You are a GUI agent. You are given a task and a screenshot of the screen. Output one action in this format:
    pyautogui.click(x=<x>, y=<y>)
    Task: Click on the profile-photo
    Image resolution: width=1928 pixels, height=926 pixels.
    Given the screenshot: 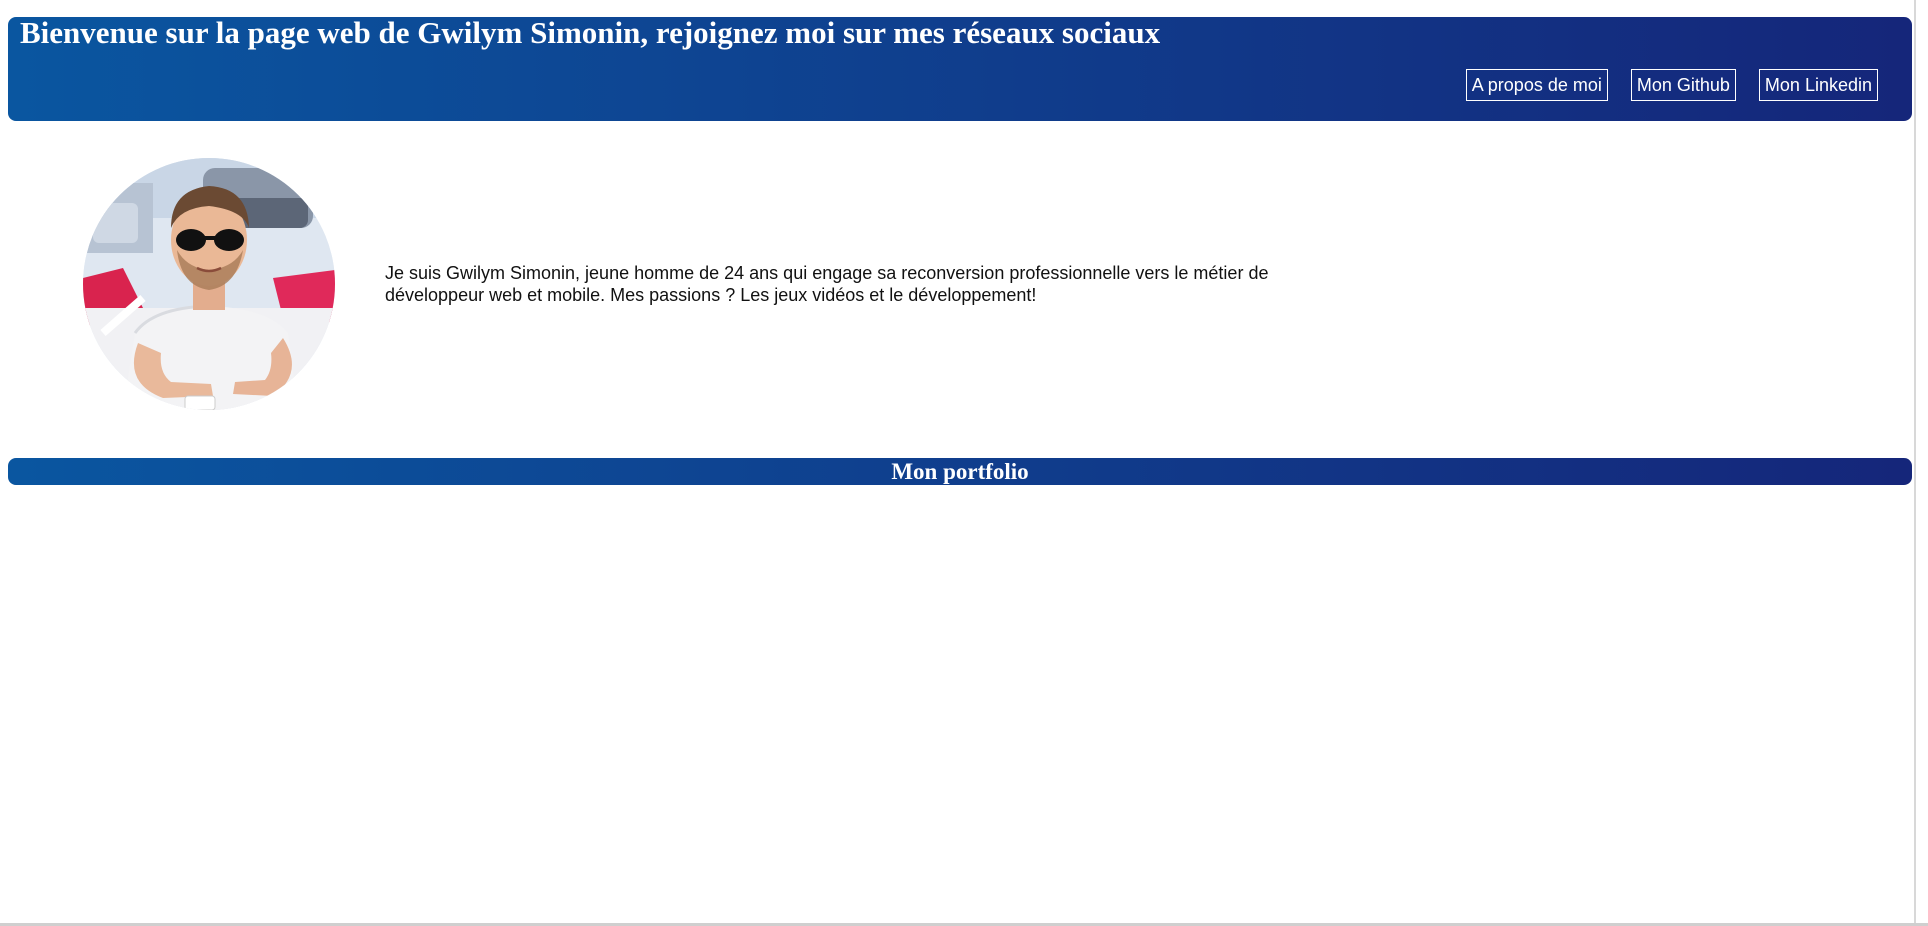 What is the action you would take?
    pyautogui.click(x=209, y=284)
    